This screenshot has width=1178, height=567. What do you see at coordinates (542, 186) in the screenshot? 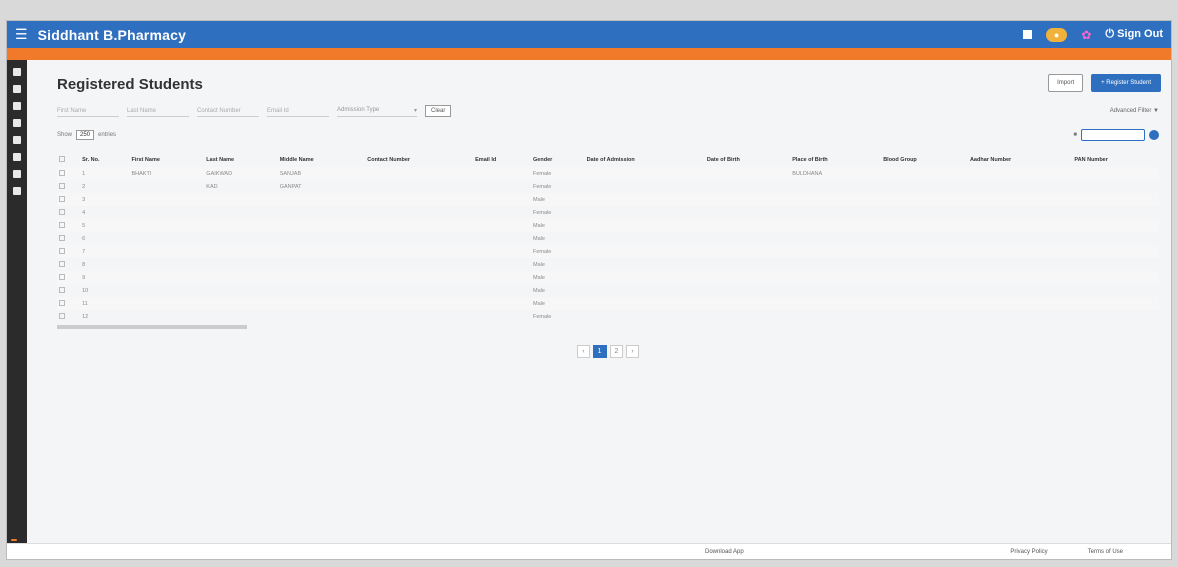
I see `table-cell: Female` at bounding box center [542, 186].